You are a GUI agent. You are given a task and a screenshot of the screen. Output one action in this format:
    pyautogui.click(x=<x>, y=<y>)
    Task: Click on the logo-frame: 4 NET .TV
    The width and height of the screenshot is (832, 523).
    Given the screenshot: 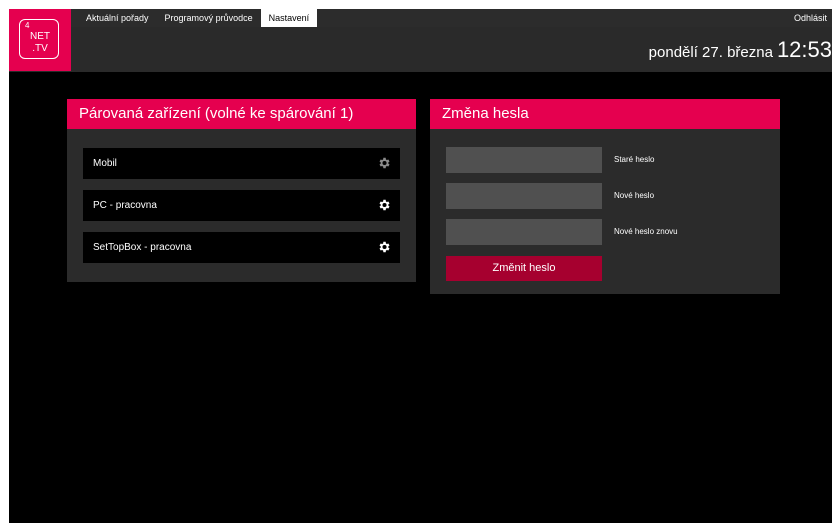 What is the action you would take?
    pyautogui.click(x=39, y=39)
    